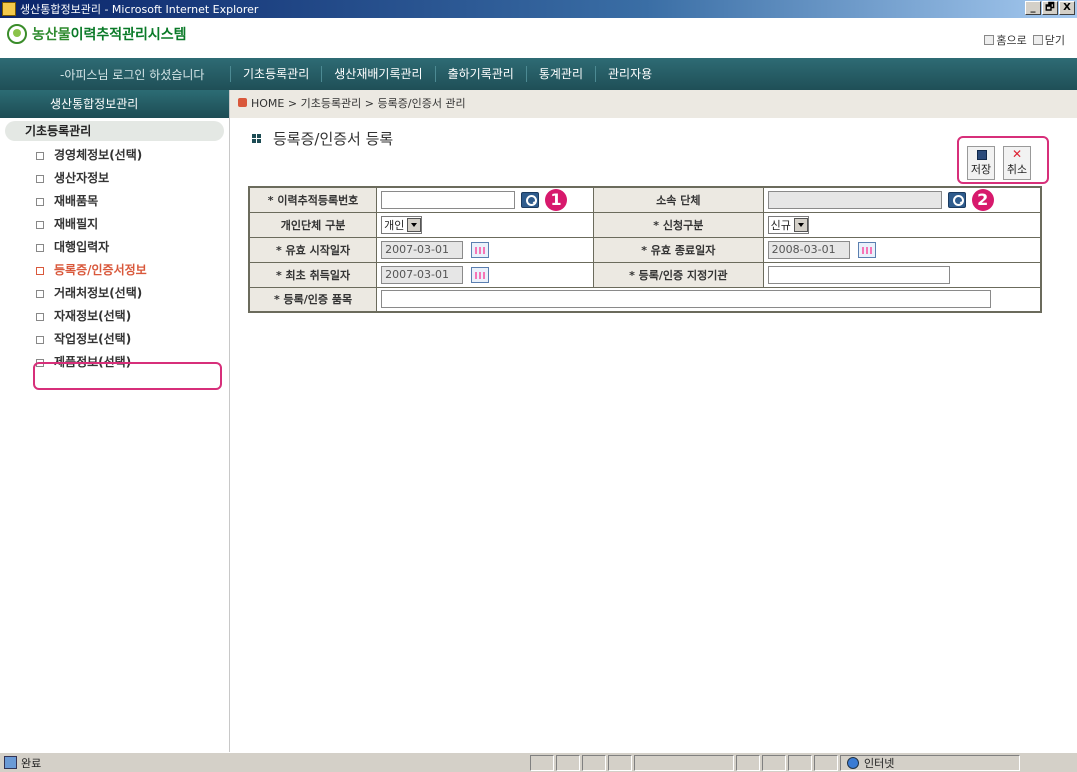 This screenshot has width=1077, height=772. I want to click on home-link: 홈으로, so click(1005, 40).